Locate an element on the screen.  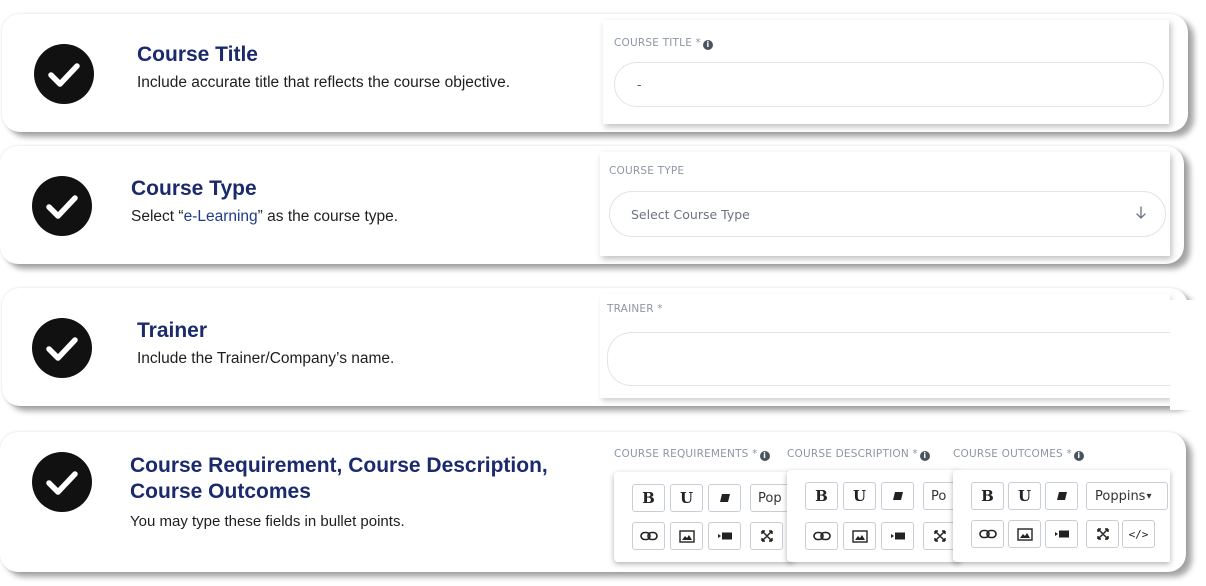
course-outcomes-label: COURSE OUTCOMES * i is located at coordinates (1018, 454).